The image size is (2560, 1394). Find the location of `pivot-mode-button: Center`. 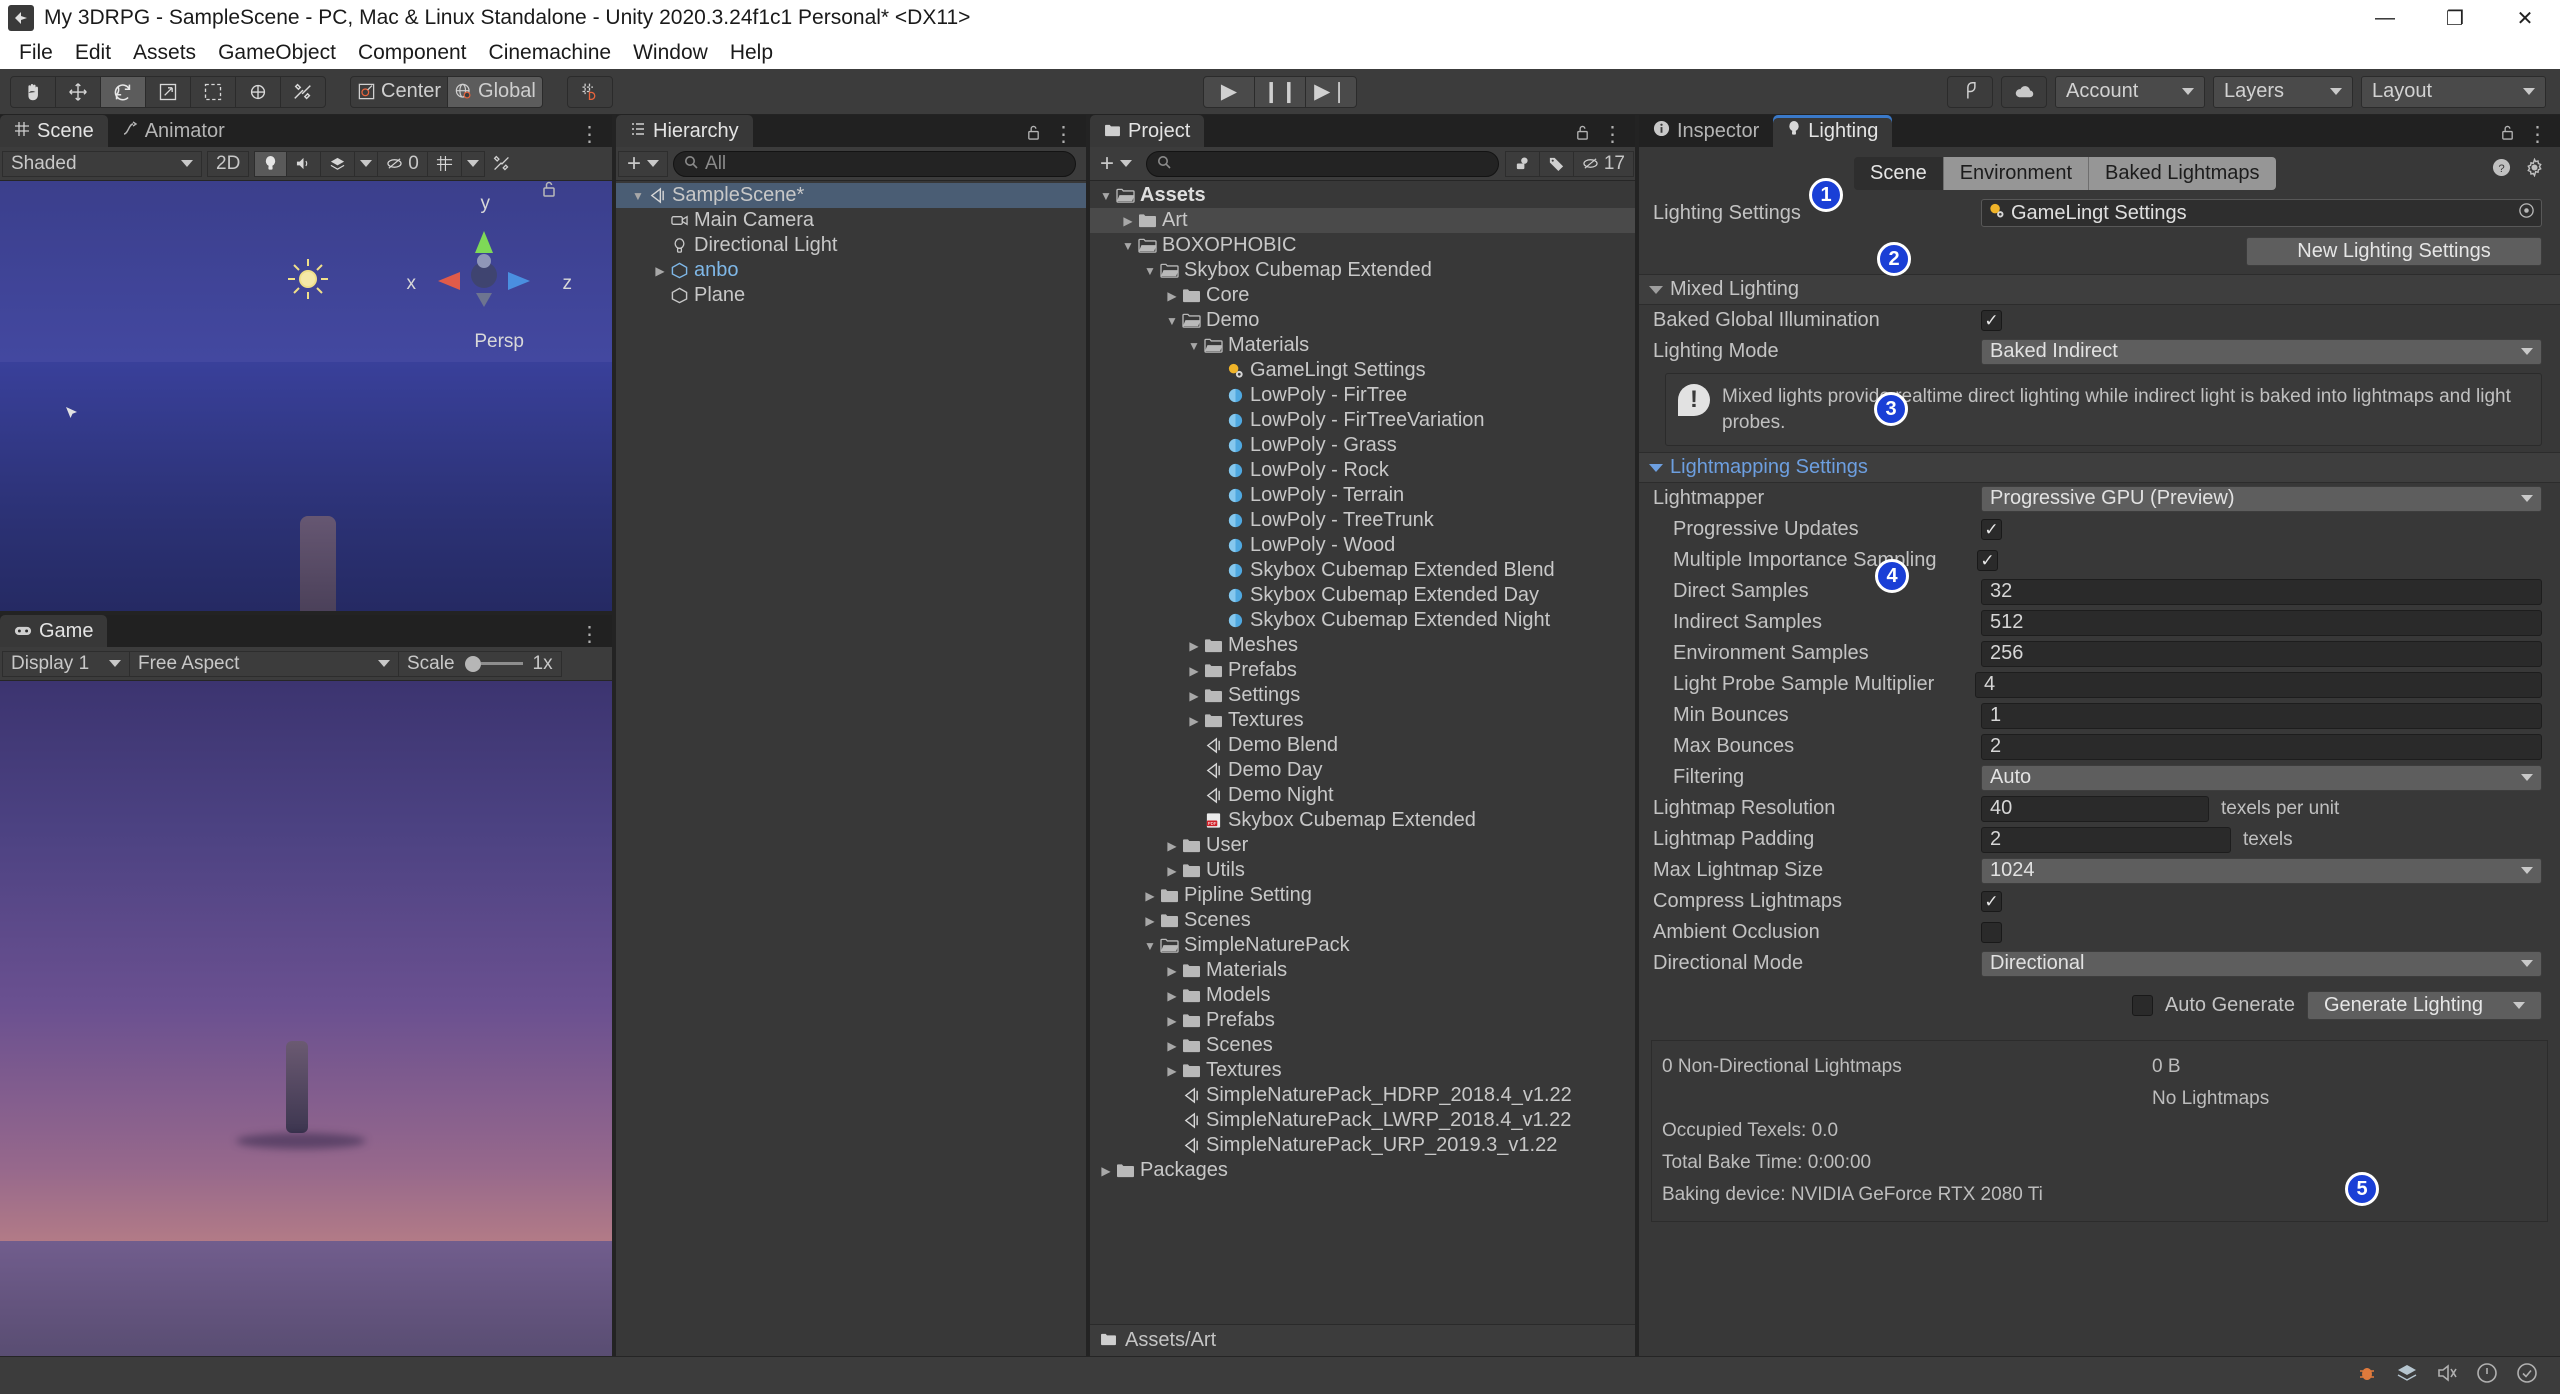

pivot-mode-button: Center is located at coordinates (399, 91).